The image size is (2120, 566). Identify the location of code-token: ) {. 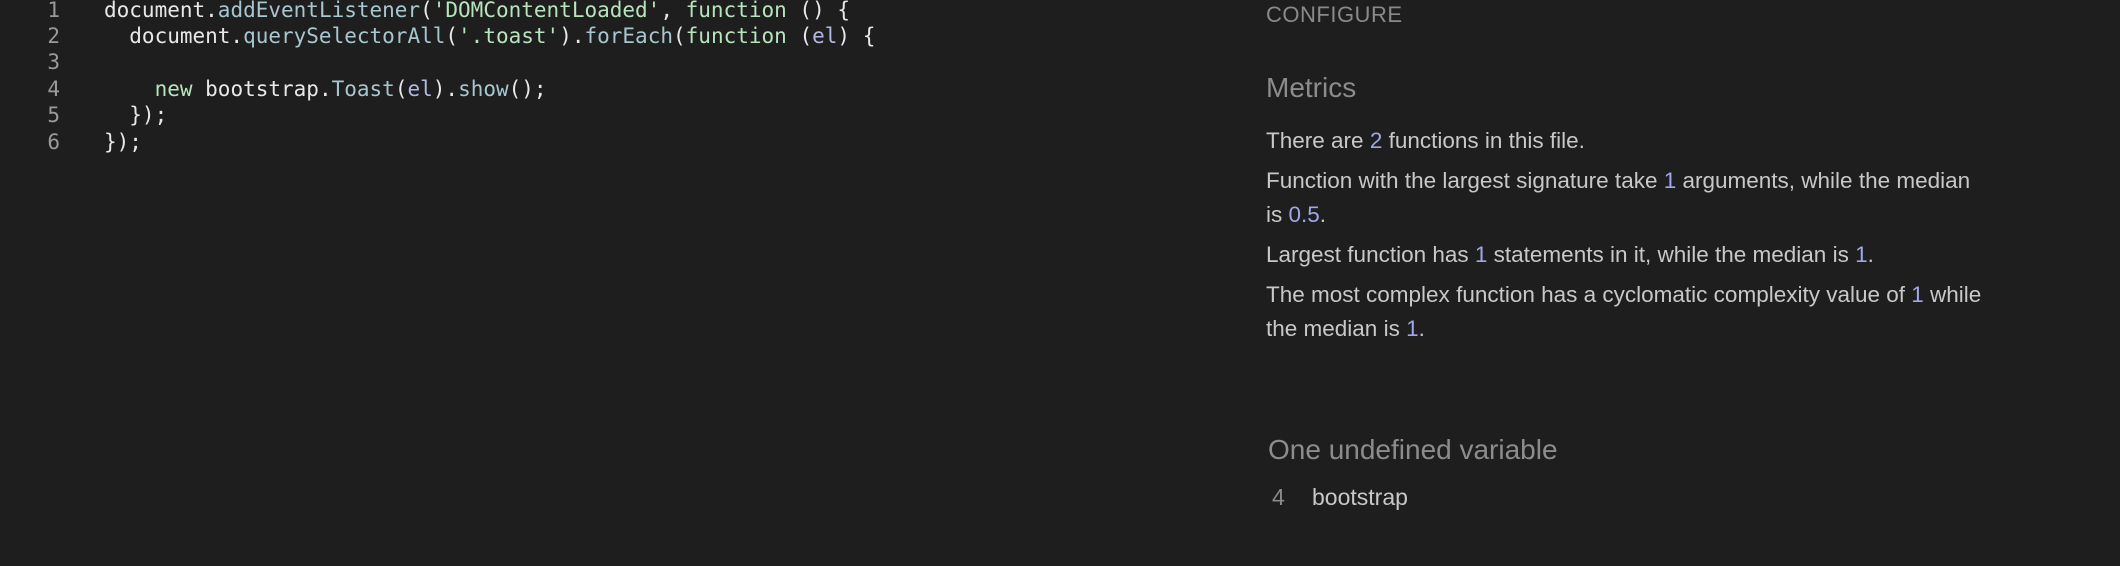
(856, 36).